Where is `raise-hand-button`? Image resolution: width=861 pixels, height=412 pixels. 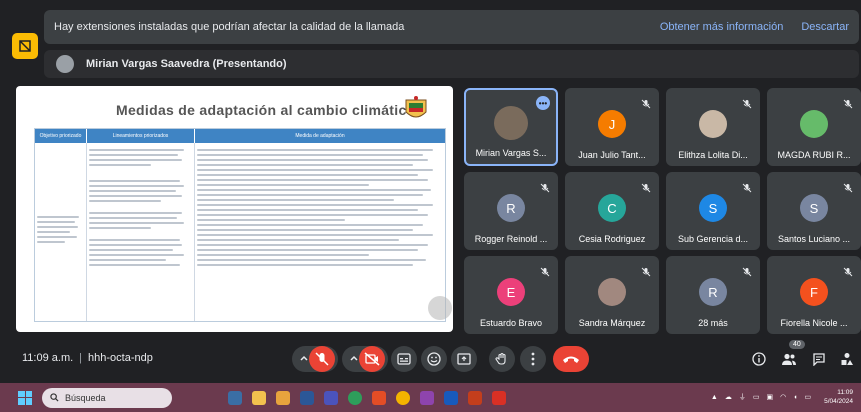 raise-hand-button is located at coordinates (502, 359).